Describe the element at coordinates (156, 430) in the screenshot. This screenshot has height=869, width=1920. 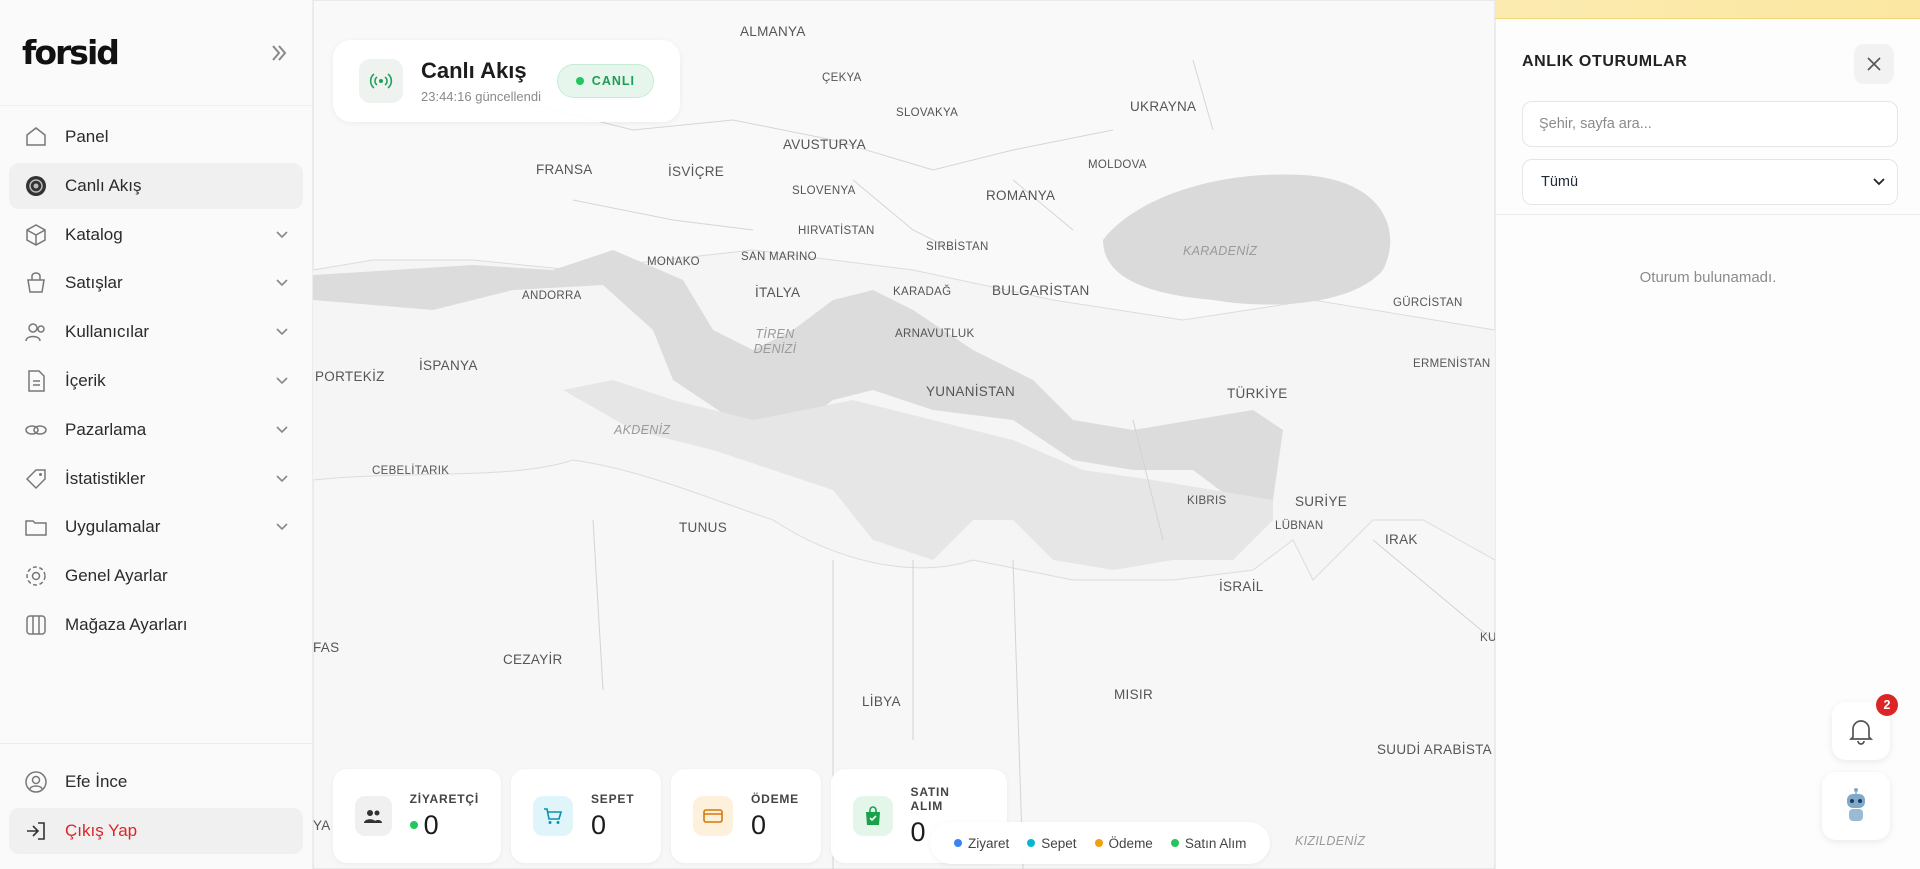
I see `nav-item-marketing: Pazarlama` at that location.